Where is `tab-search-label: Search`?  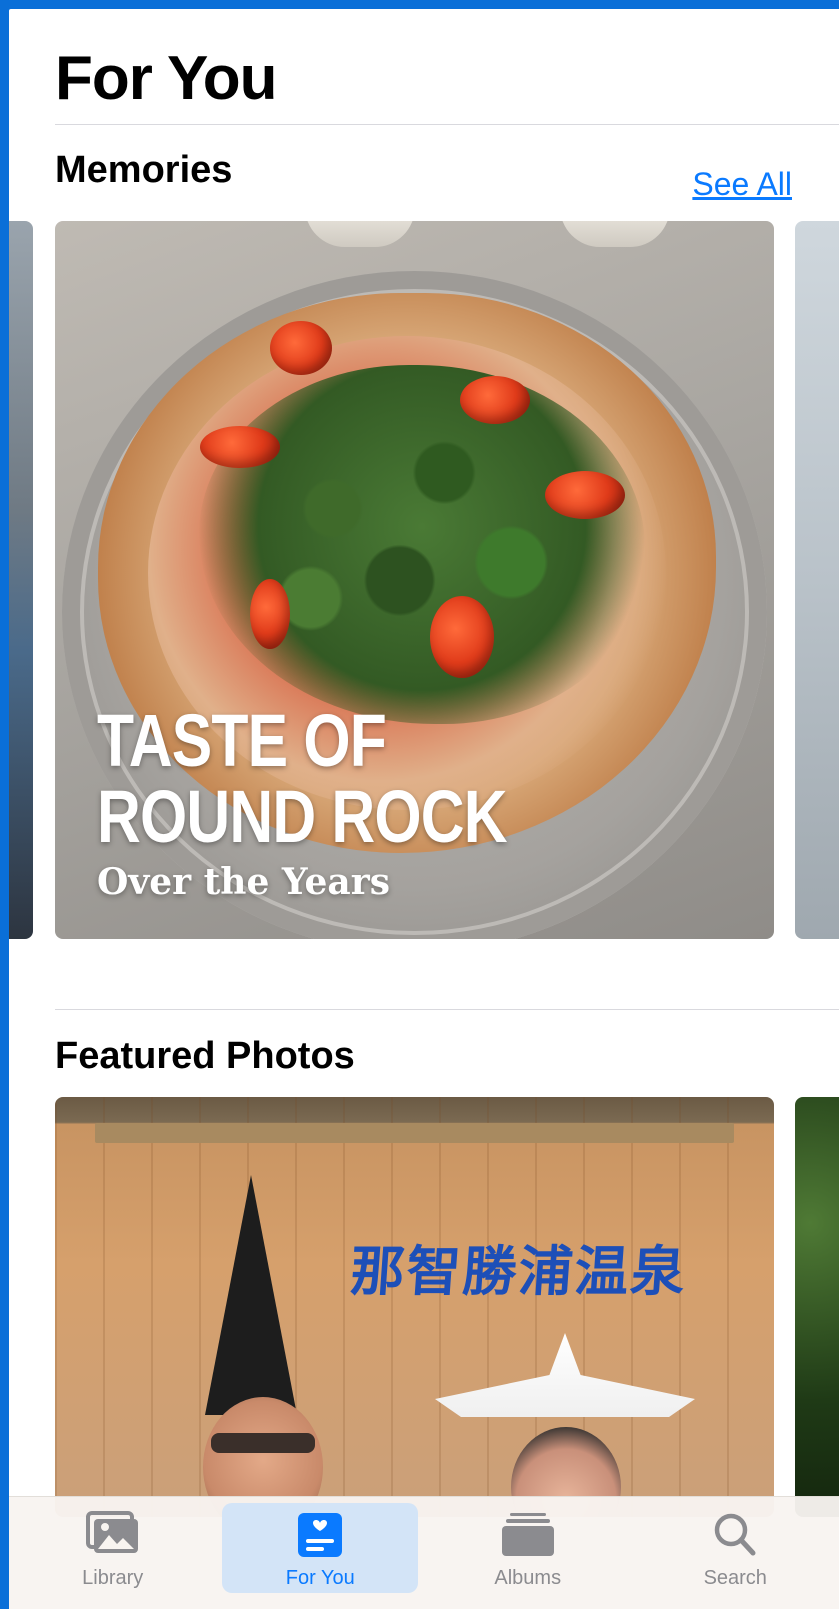 tab-search-label: Search is located at coordinates (735, 1578).